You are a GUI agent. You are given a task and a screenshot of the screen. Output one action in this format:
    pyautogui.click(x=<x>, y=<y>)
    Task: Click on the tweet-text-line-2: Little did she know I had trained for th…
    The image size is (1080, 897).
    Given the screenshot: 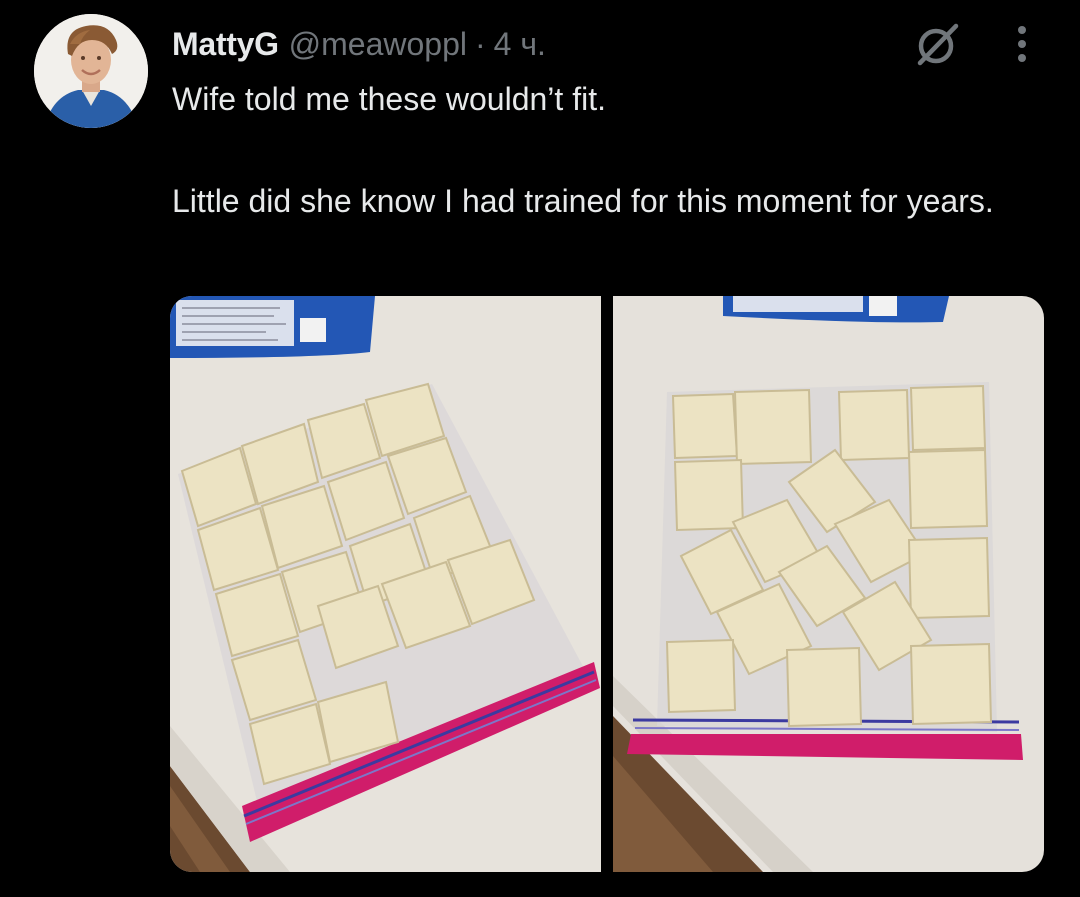 What is the action you would take?
    pyautogui.click(x=583, y=201)
    